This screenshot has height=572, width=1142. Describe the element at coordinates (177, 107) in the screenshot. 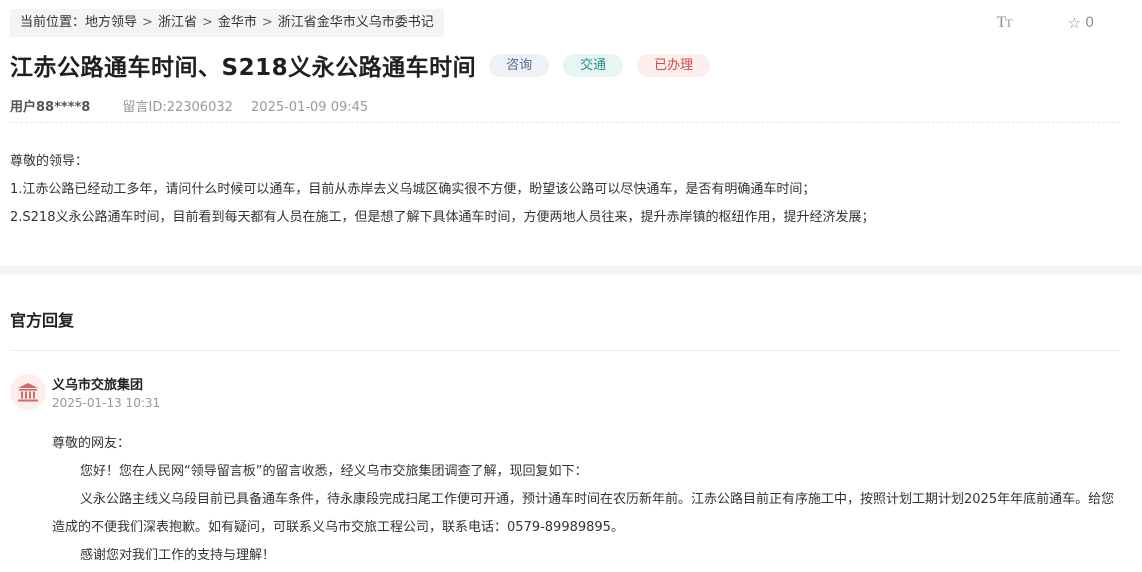

I see `message-id: 留言ID:22306032` at that location.